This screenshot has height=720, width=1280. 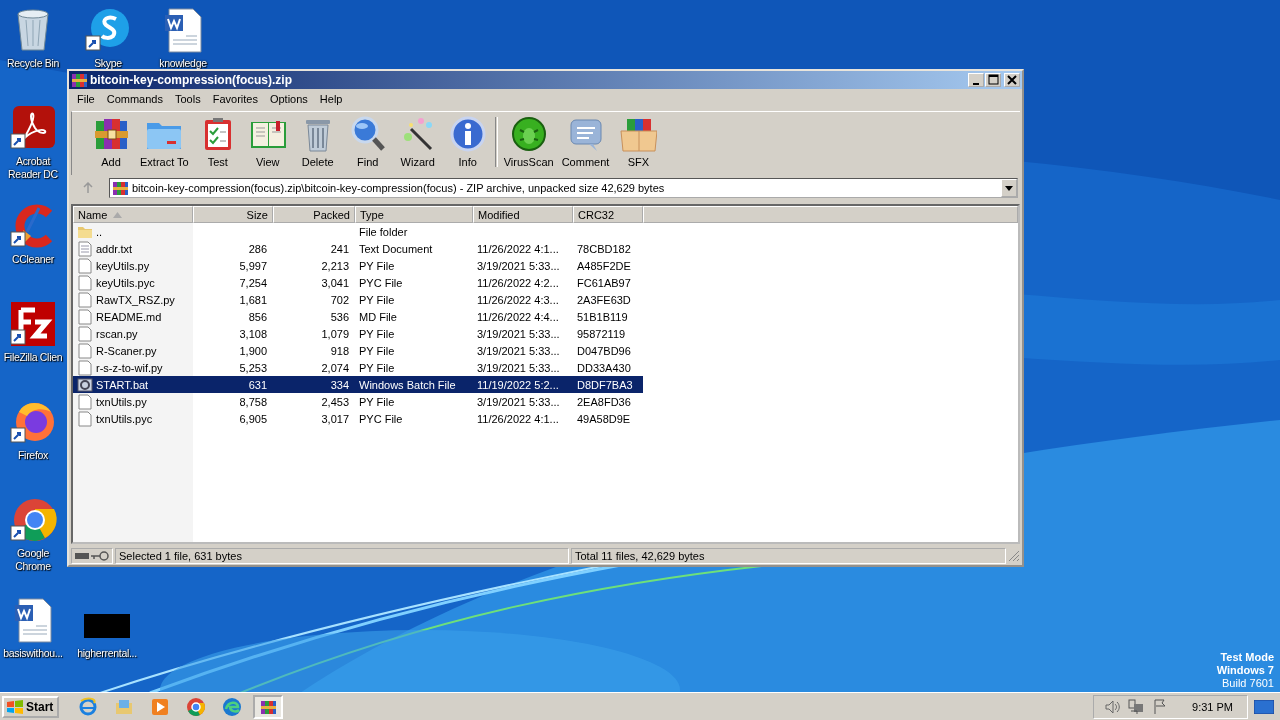 I want to click on desktop-icon-label: Recycle Bin, so click(x=33, y=63).